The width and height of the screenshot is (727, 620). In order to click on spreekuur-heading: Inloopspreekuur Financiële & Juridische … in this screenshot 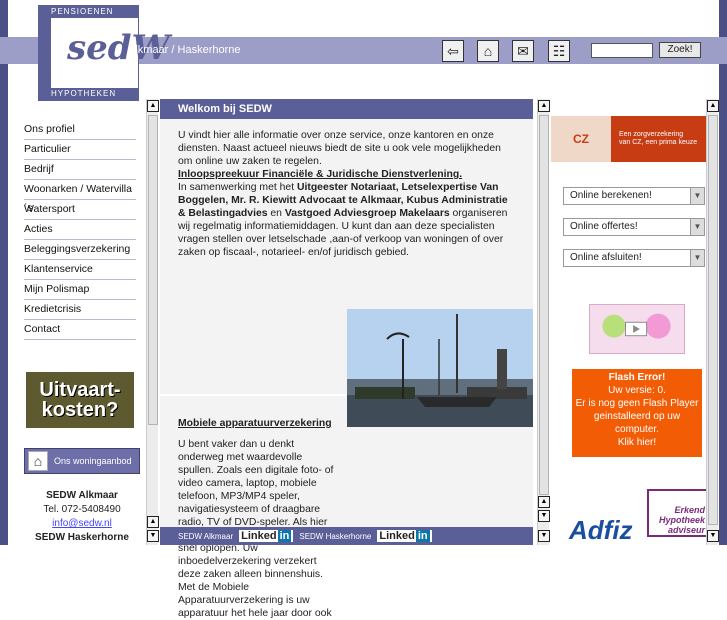, I will do `click(320, 174)`.